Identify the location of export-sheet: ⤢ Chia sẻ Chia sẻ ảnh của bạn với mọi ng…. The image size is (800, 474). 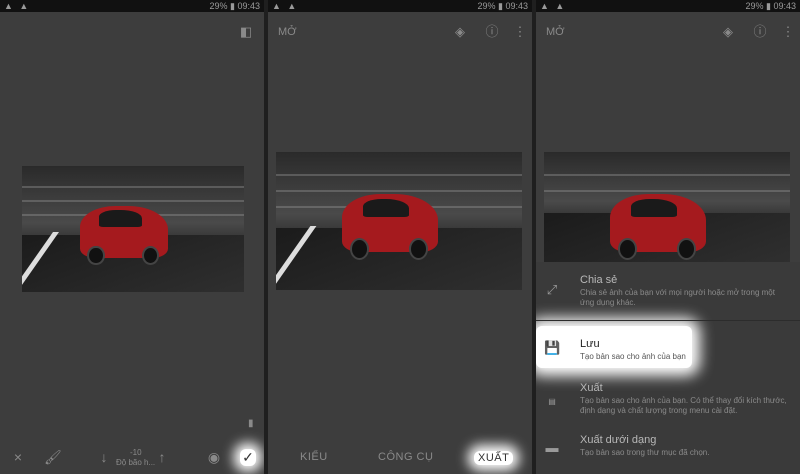
(668, 368).